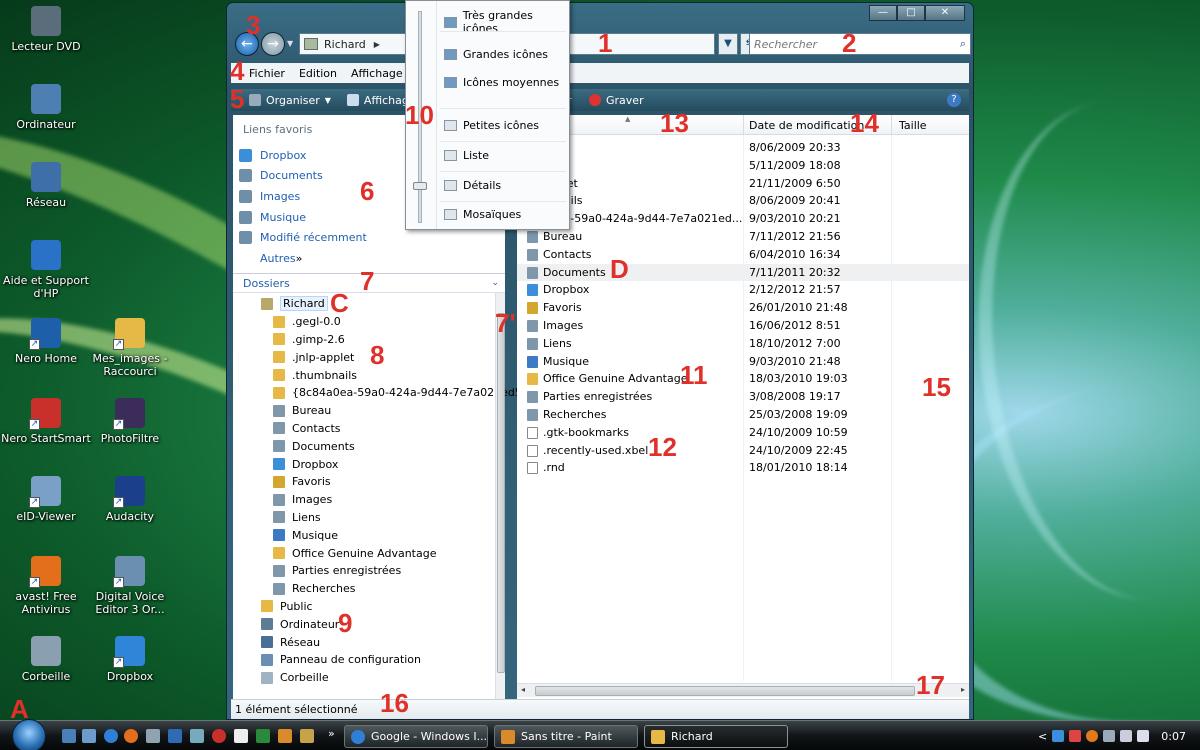  Describe the element at coordinates (29, 734) in the screenshot. I see `start-button` at that location.